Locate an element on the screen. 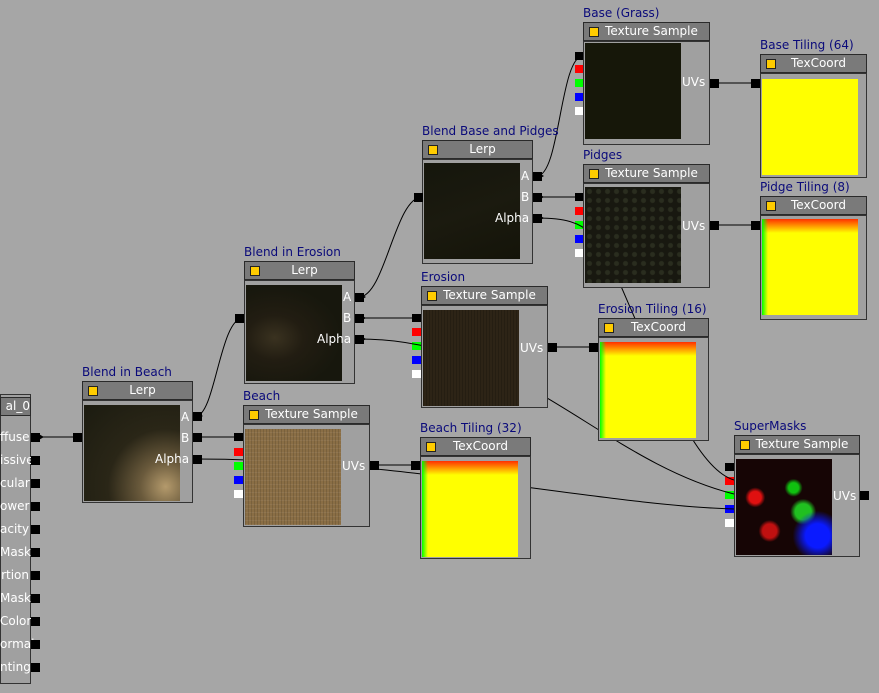 The image size is (879, 693). node-blend-base-pidges: Blend Base and Pidges Lerp A B Alpha is located at coordinates (490, 194).